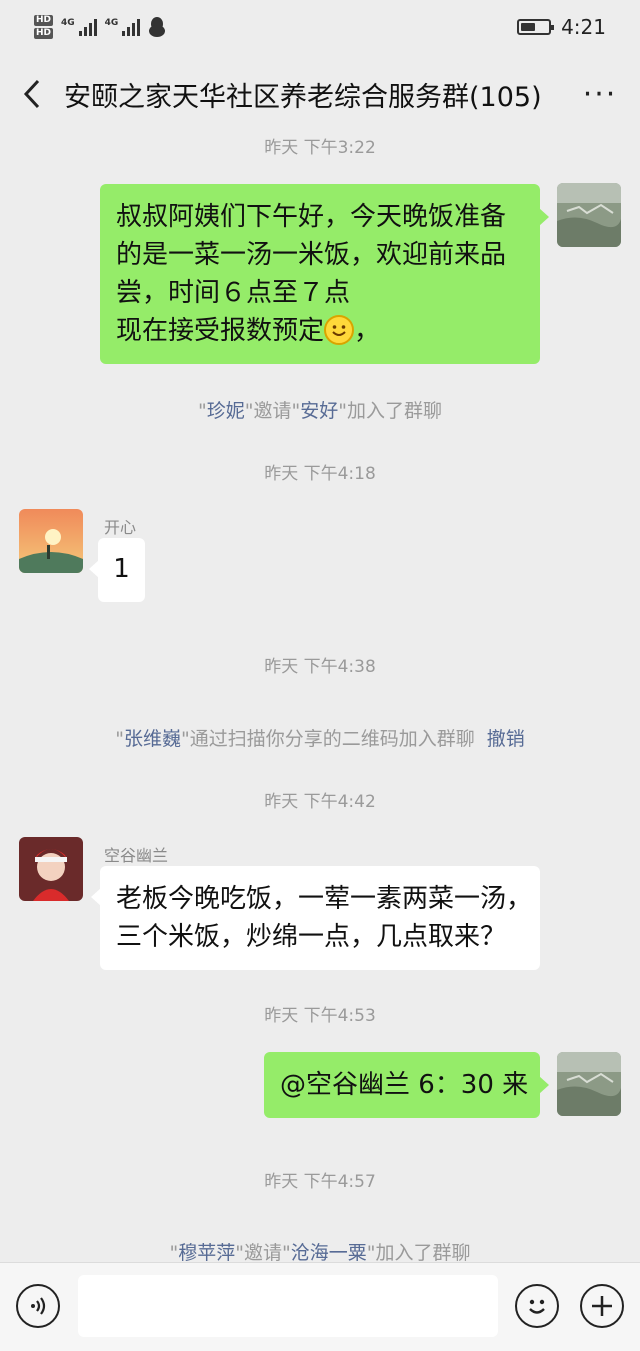 The height and width of the screenshot is (1351, 640). I want to click on timestamp: 昨天 下午4:18, so click(320, 474).